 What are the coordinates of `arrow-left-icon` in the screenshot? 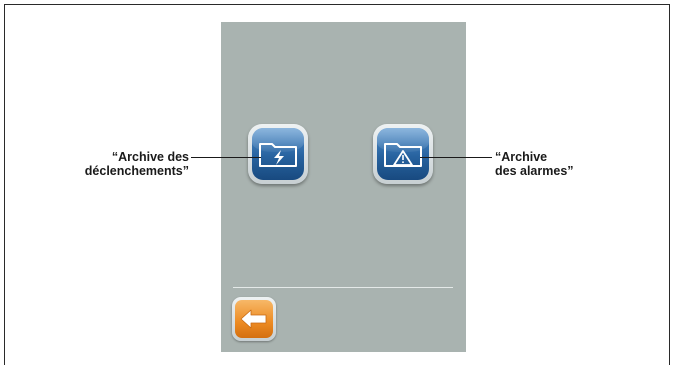 It's located at (253, 319).